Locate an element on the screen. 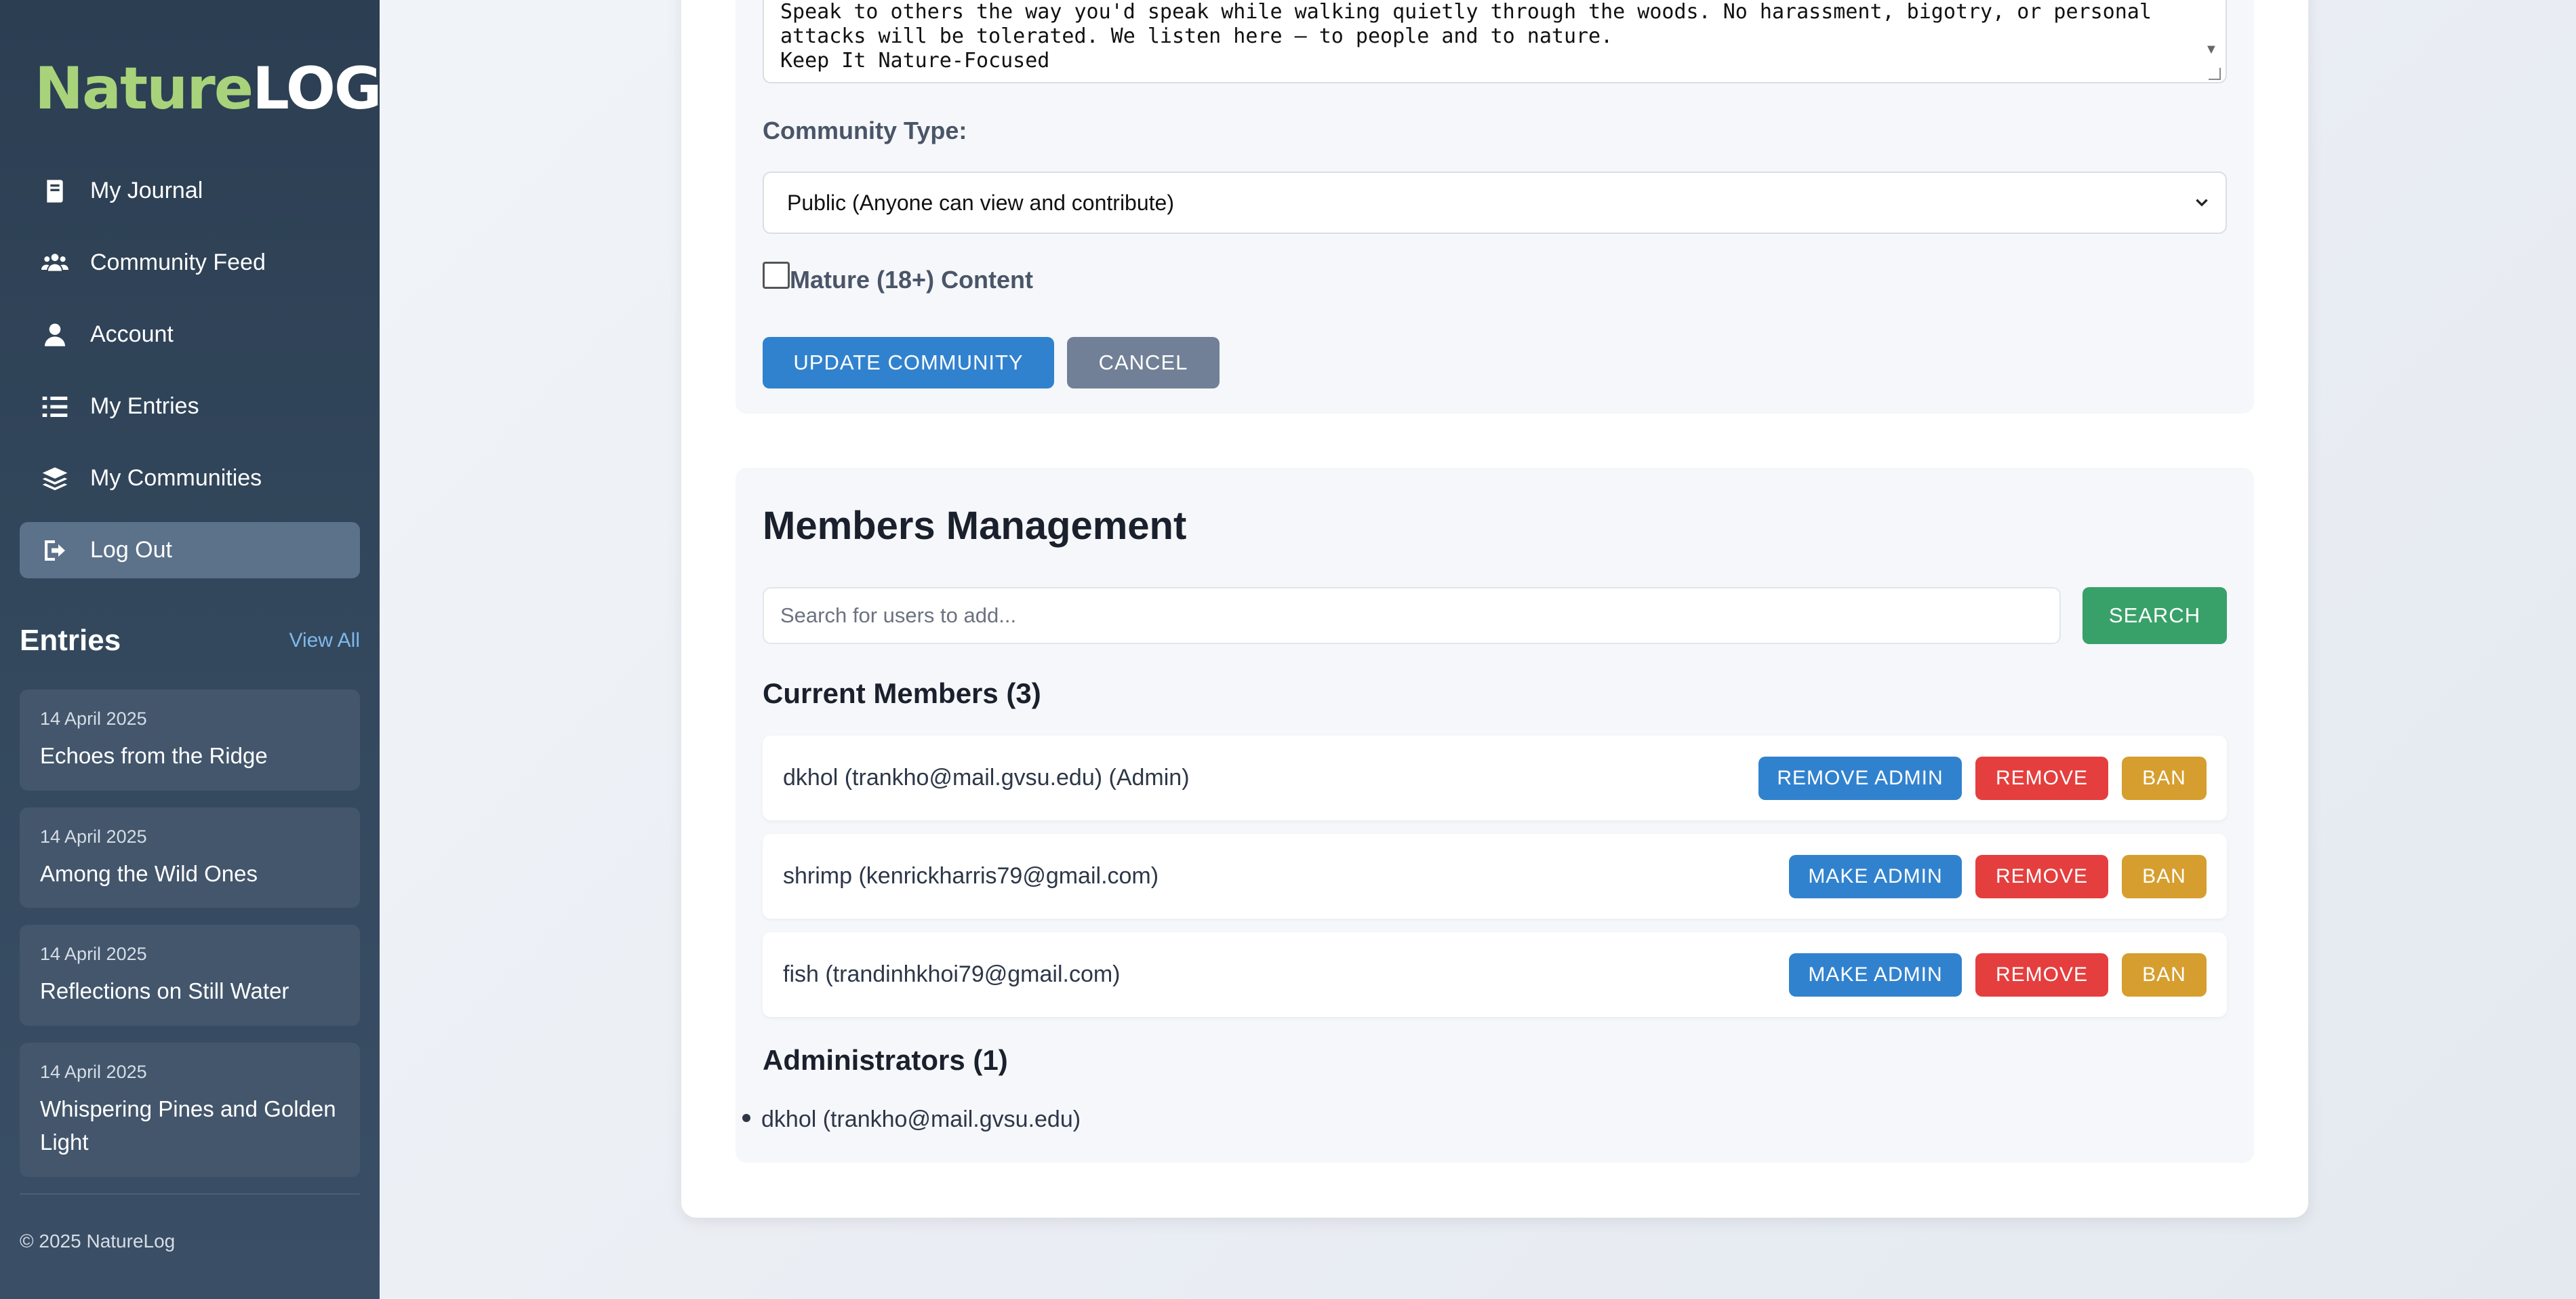 The width and height of the screenshot is (2576, 1299). description-line: Keep It Nature-Focused is located at coordinates (915, 61).